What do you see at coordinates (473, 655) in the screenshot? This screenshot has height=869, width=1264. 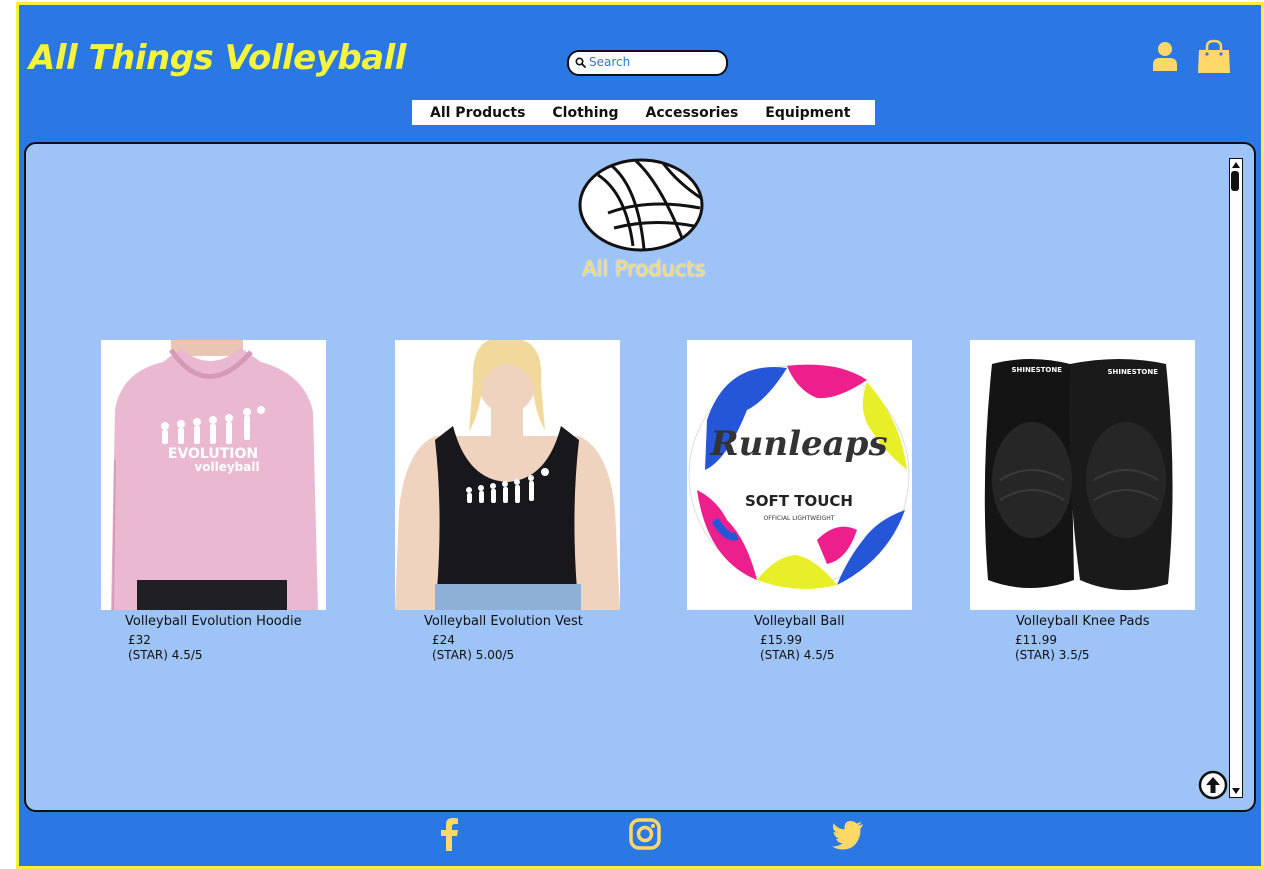 I see `product-rating: (STAR) 5.00/5` at bounding box center [473, 655].